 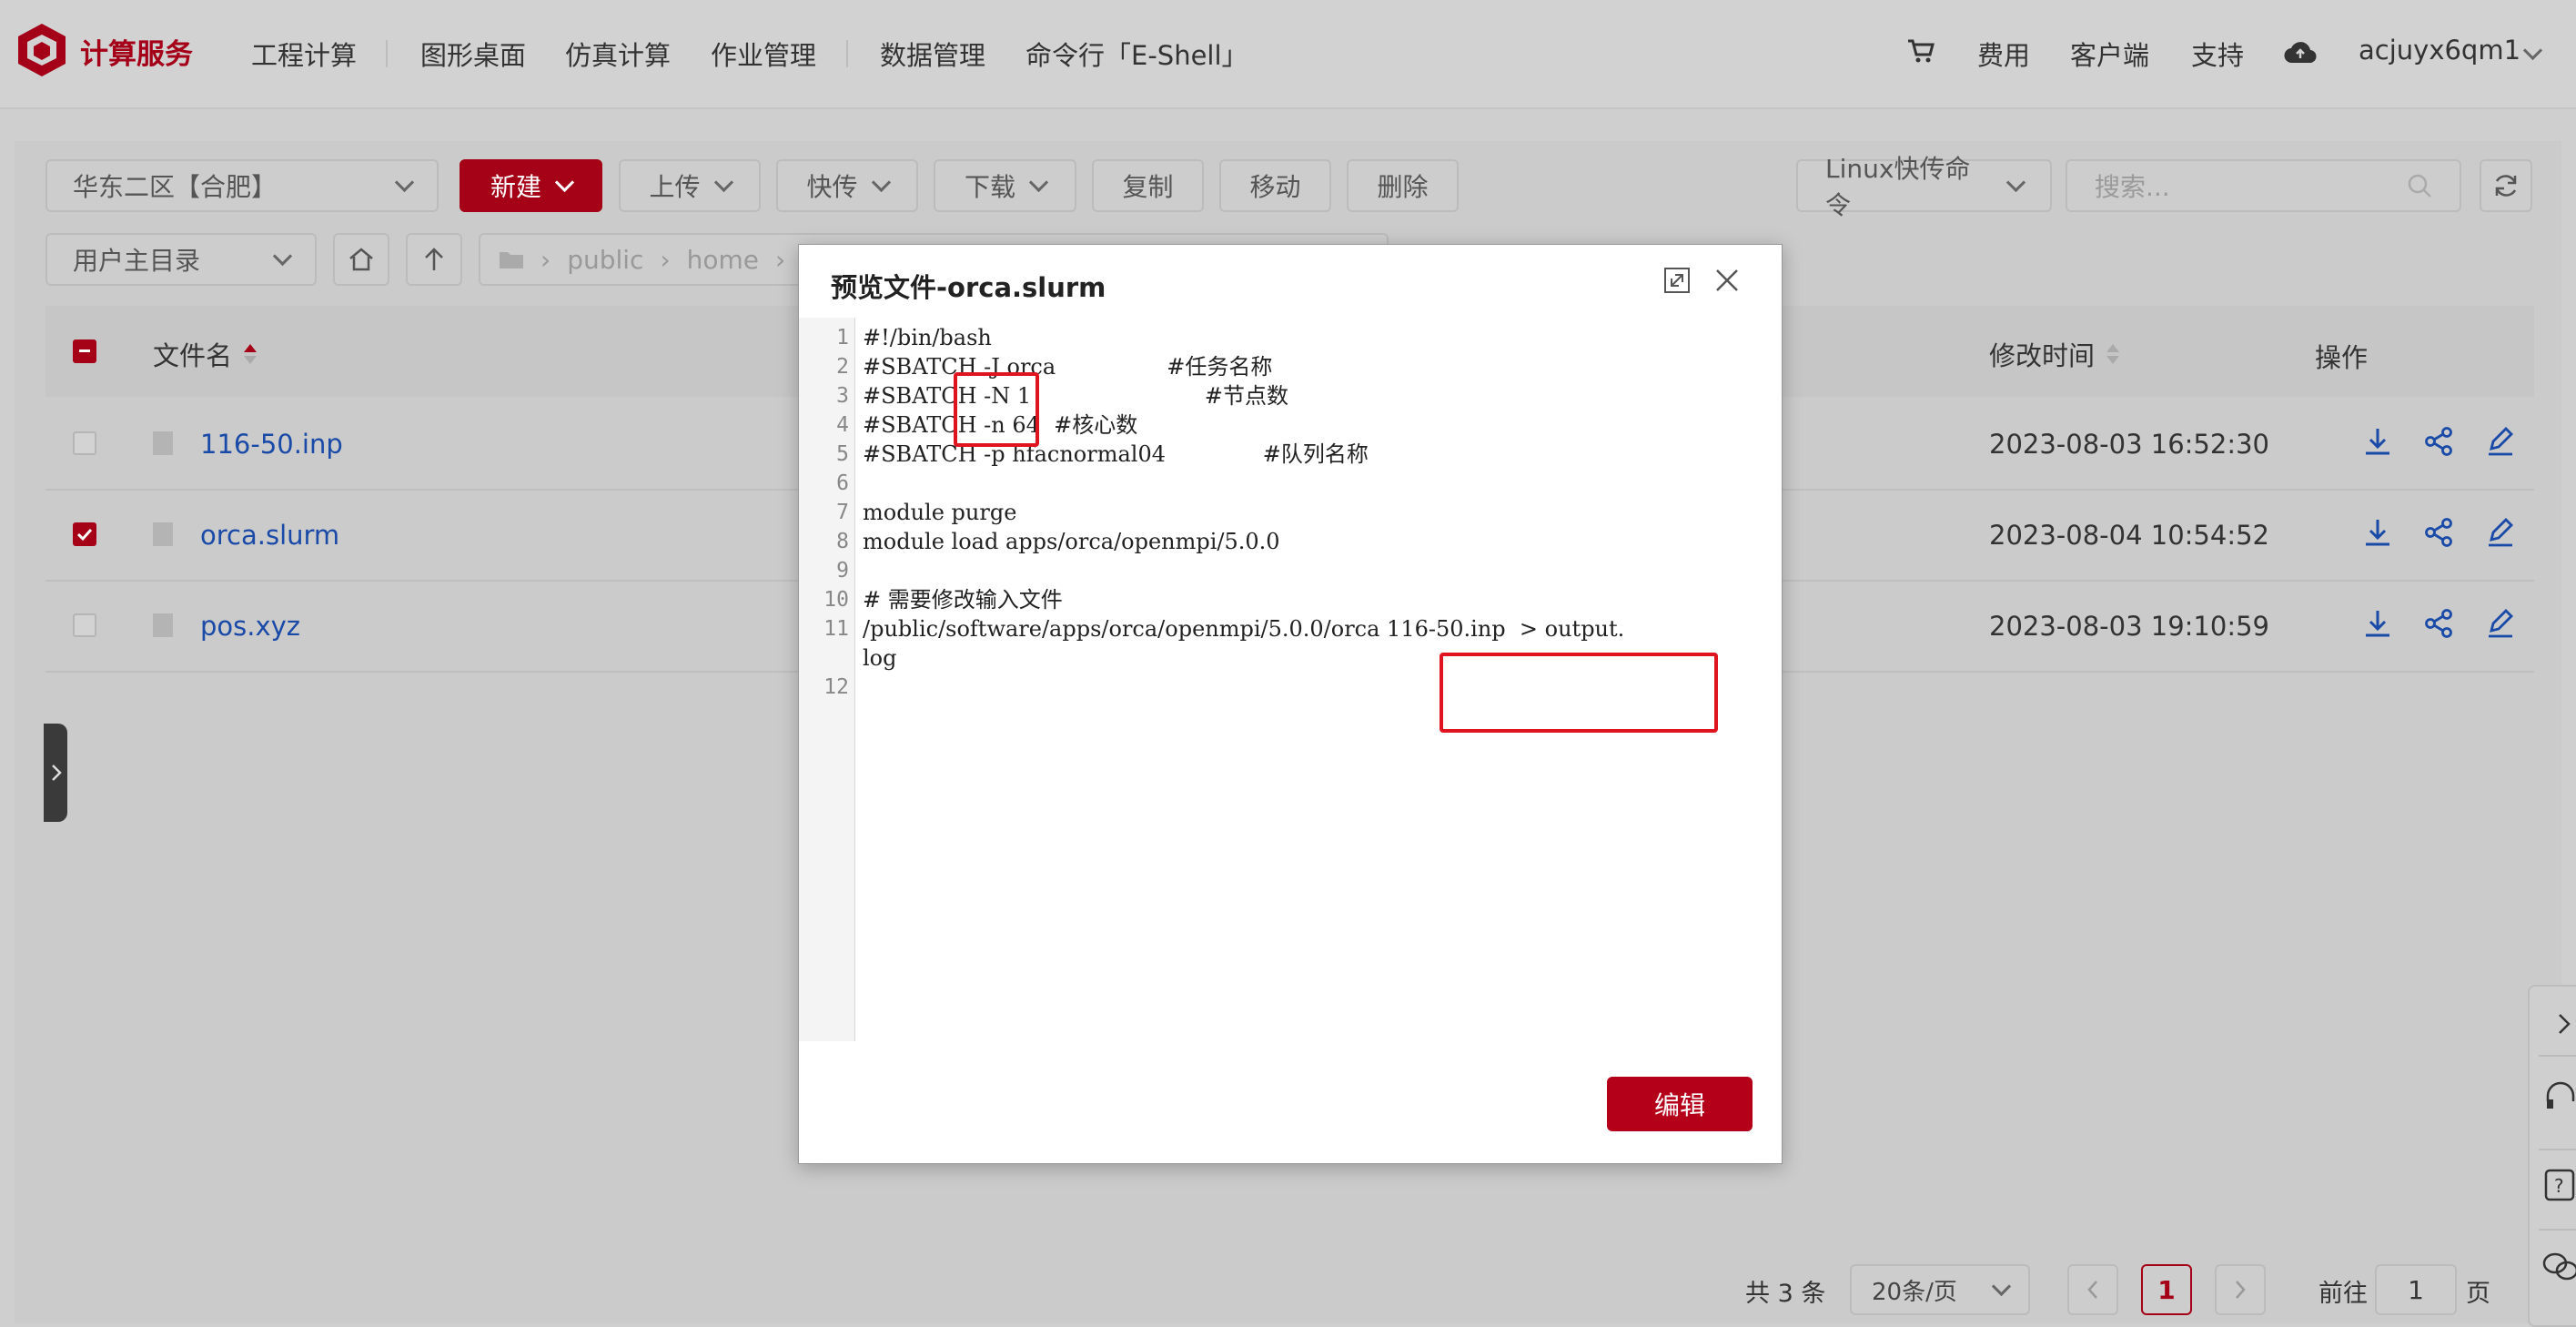 What do you see at coordinates (842, 570) in the screenshot?
I see `line-number: 9` at bounding box center [842, 570].